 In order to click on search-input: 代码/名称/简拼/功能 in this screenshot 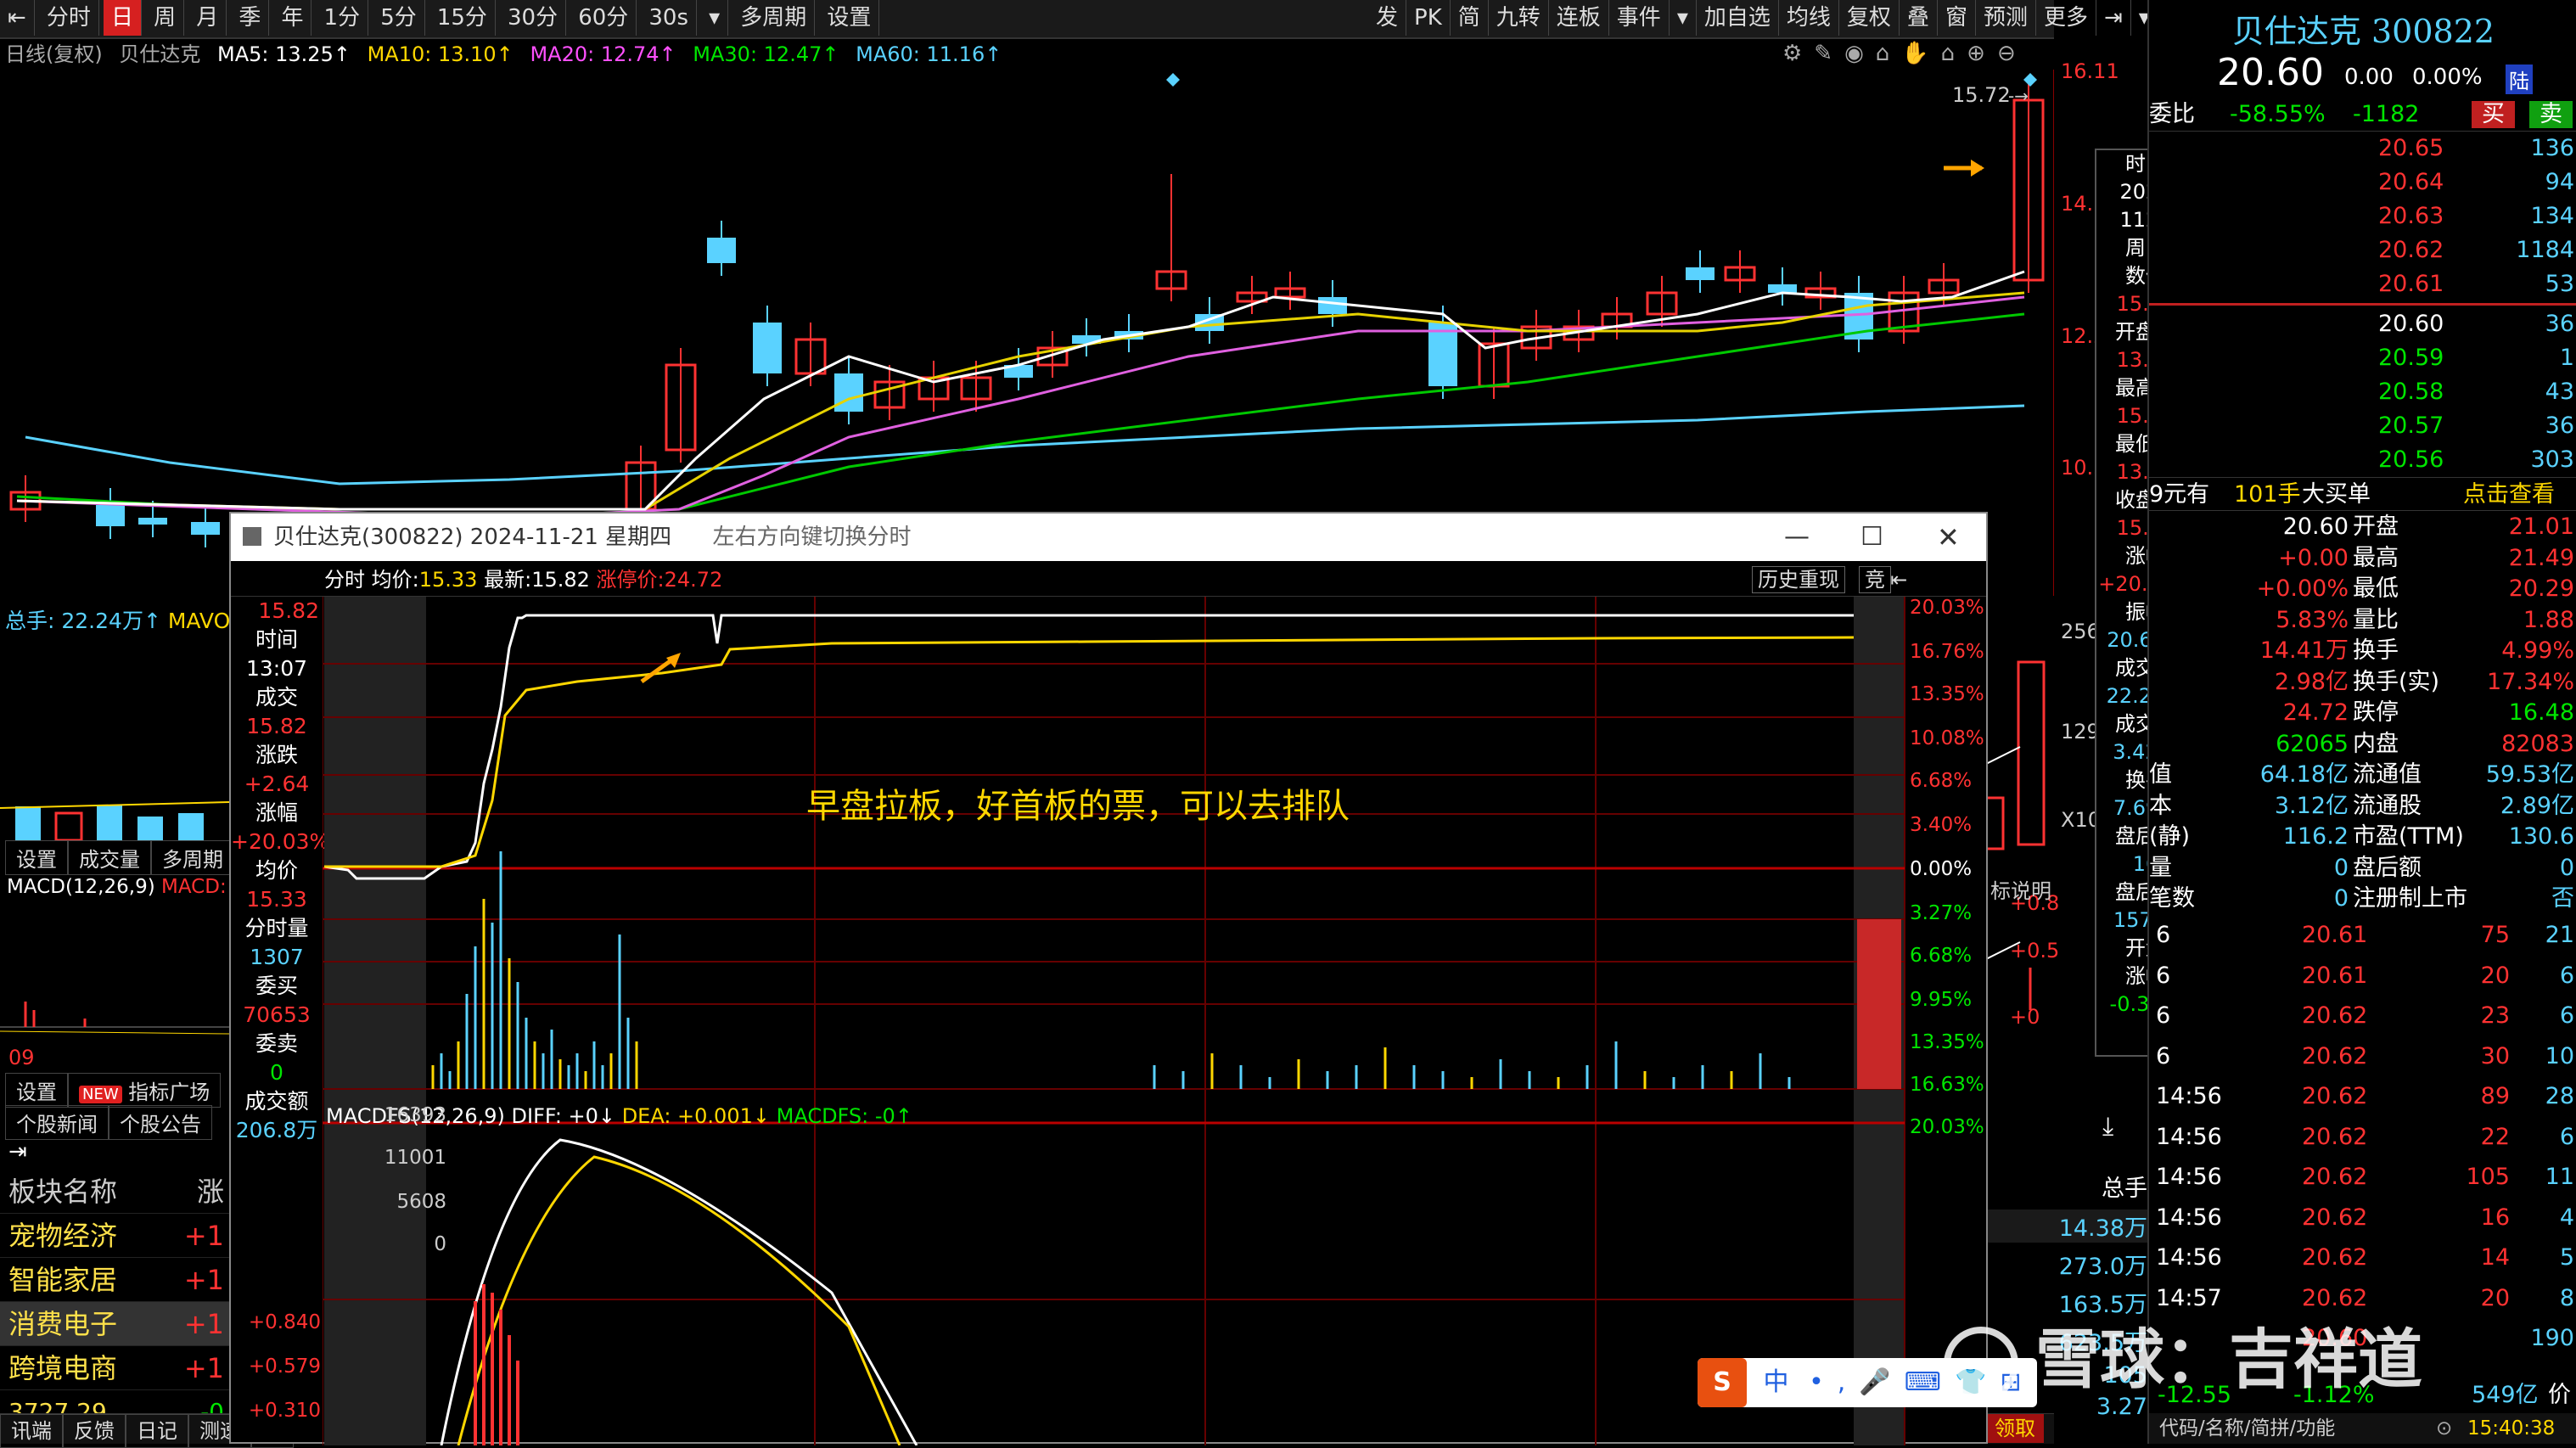, I will do `click(2242, 1429)`.